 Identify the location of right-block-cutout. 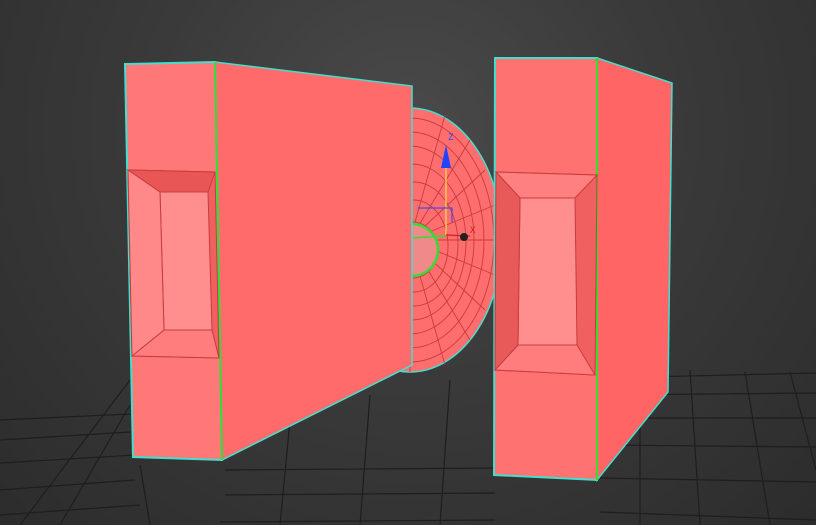
(546, 273).